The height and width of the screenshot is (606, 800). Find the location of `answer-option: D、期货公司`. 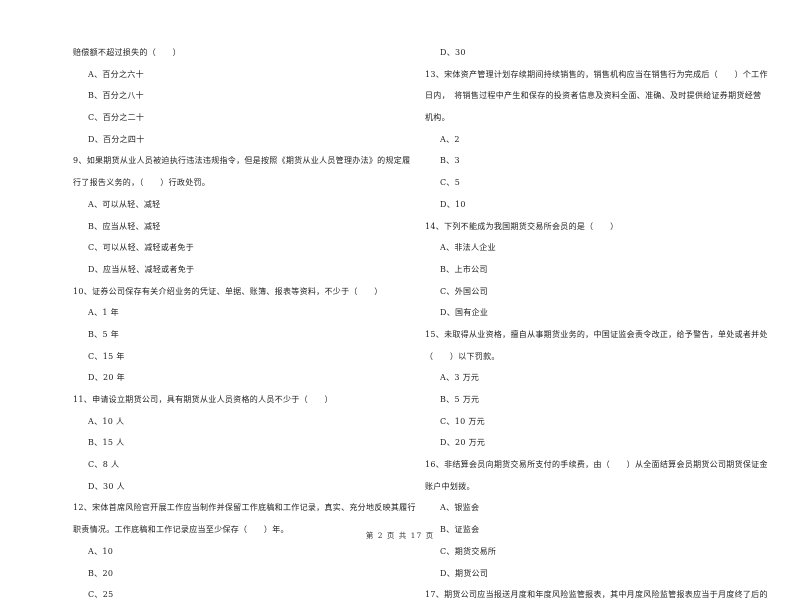

answer-option: D、期货公司 is located at coordinates (464, 573).